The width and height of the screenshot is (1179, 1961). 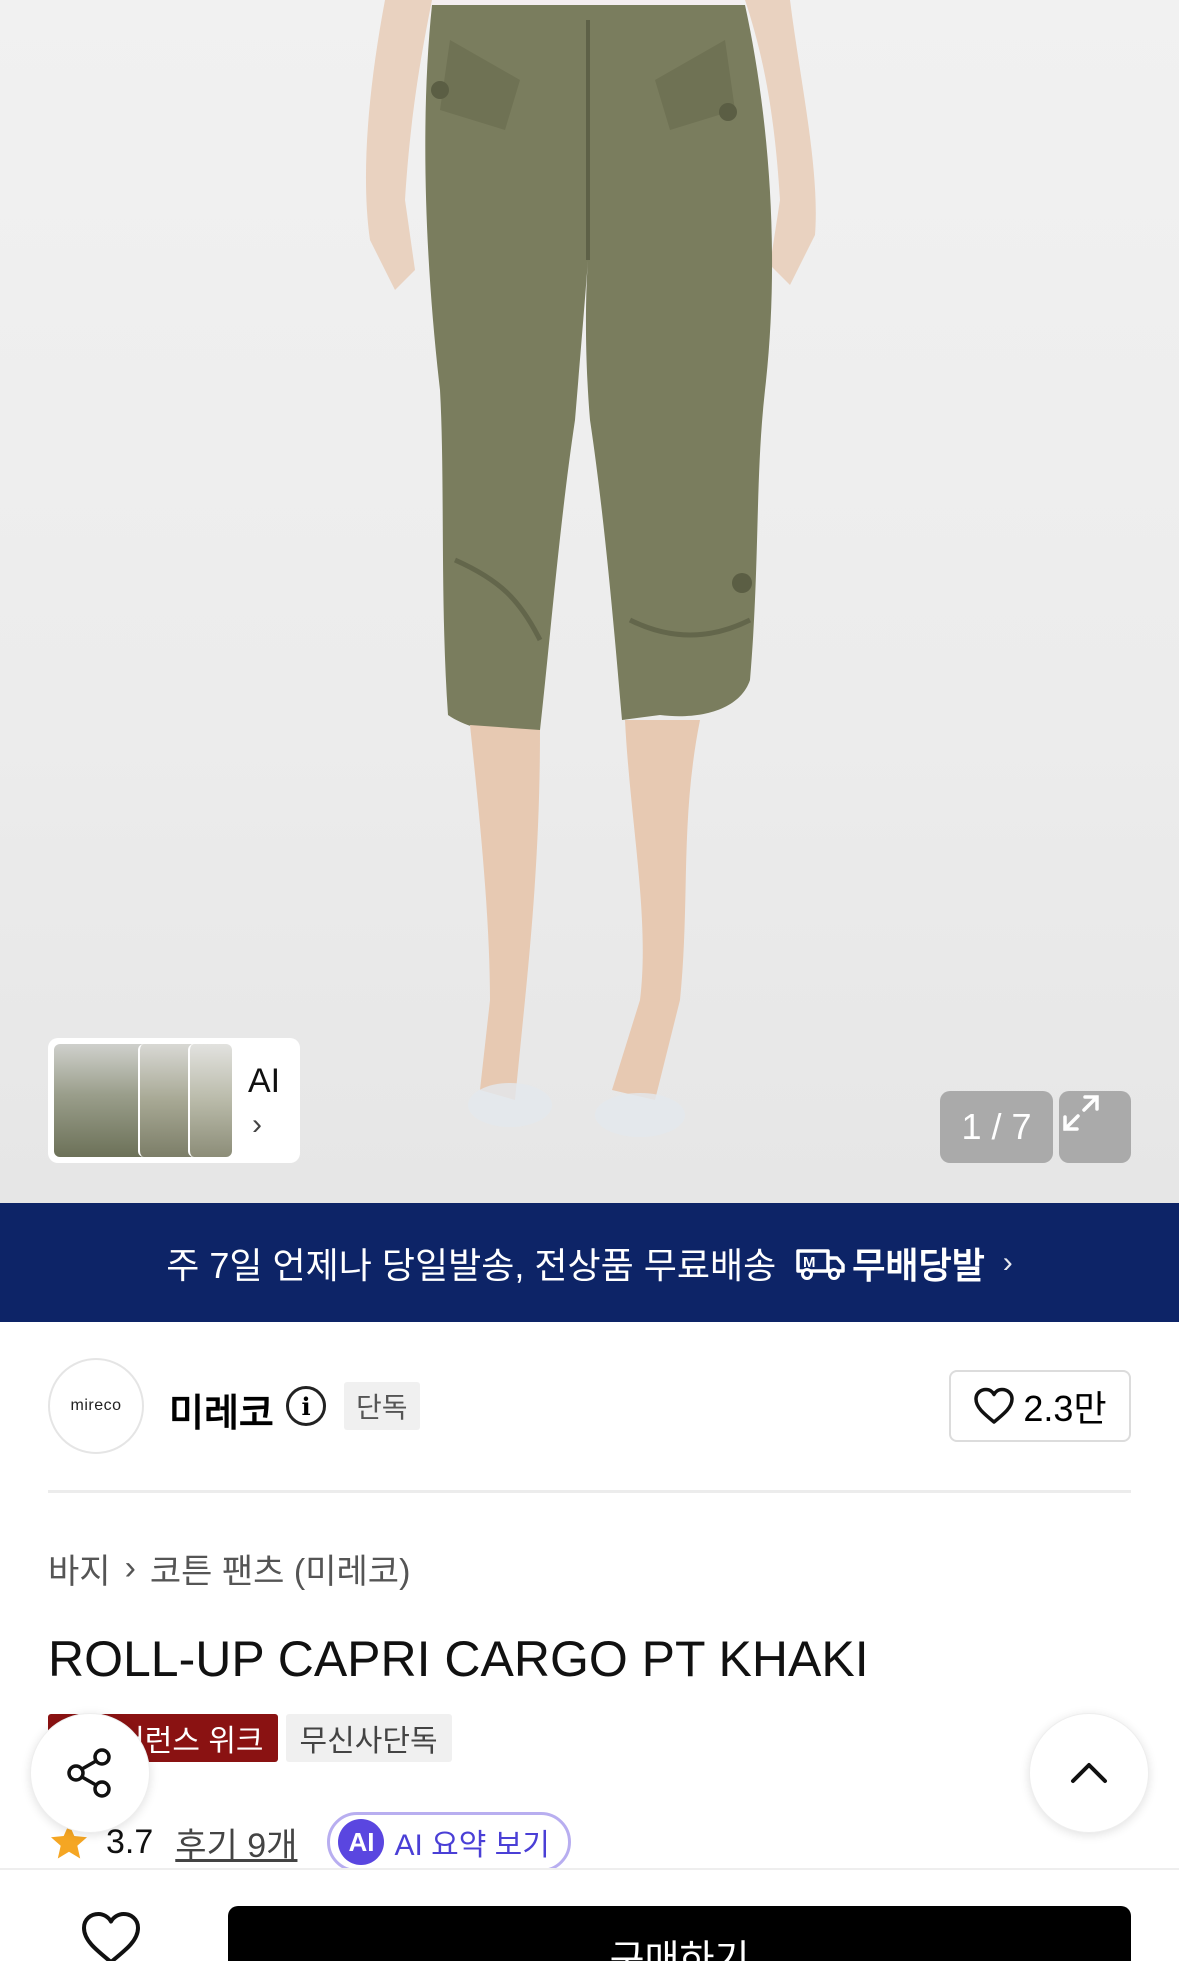 I want to click on like-count: 2.3만, so click(x=1065, y=1408).